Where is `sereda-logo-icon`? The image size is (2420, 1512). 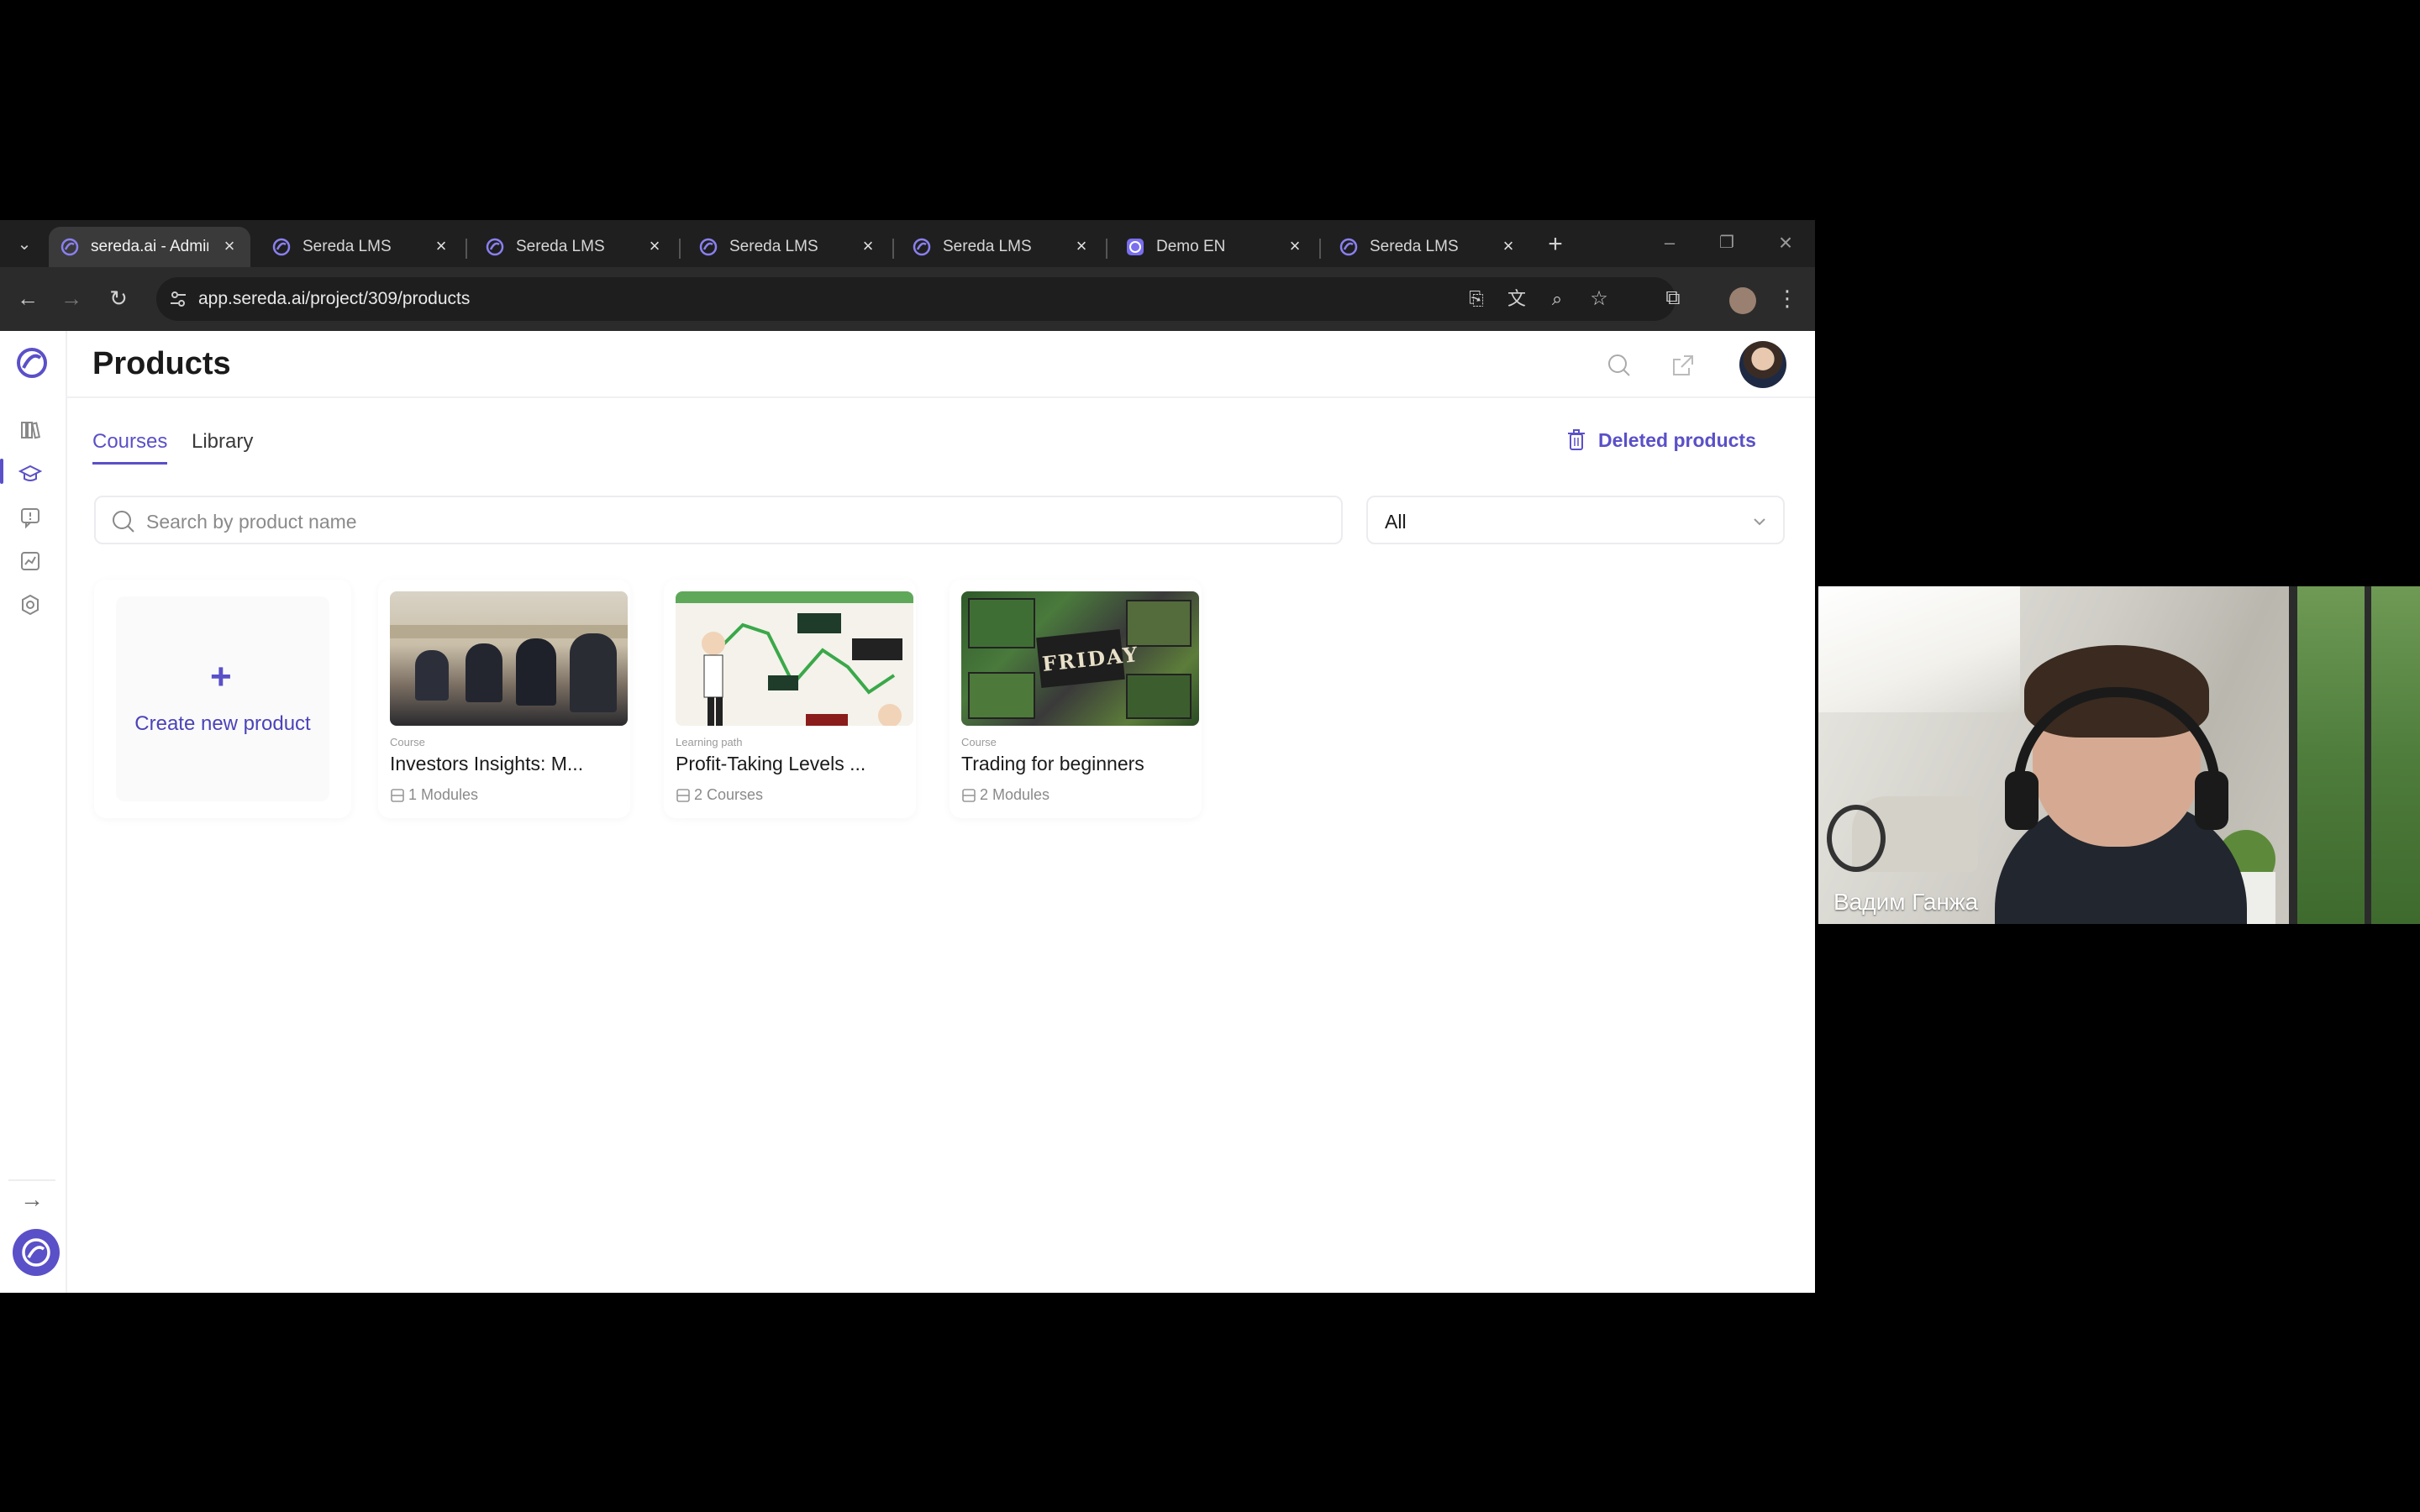 sereda-logo-icon is located at coordinates (32, 363).